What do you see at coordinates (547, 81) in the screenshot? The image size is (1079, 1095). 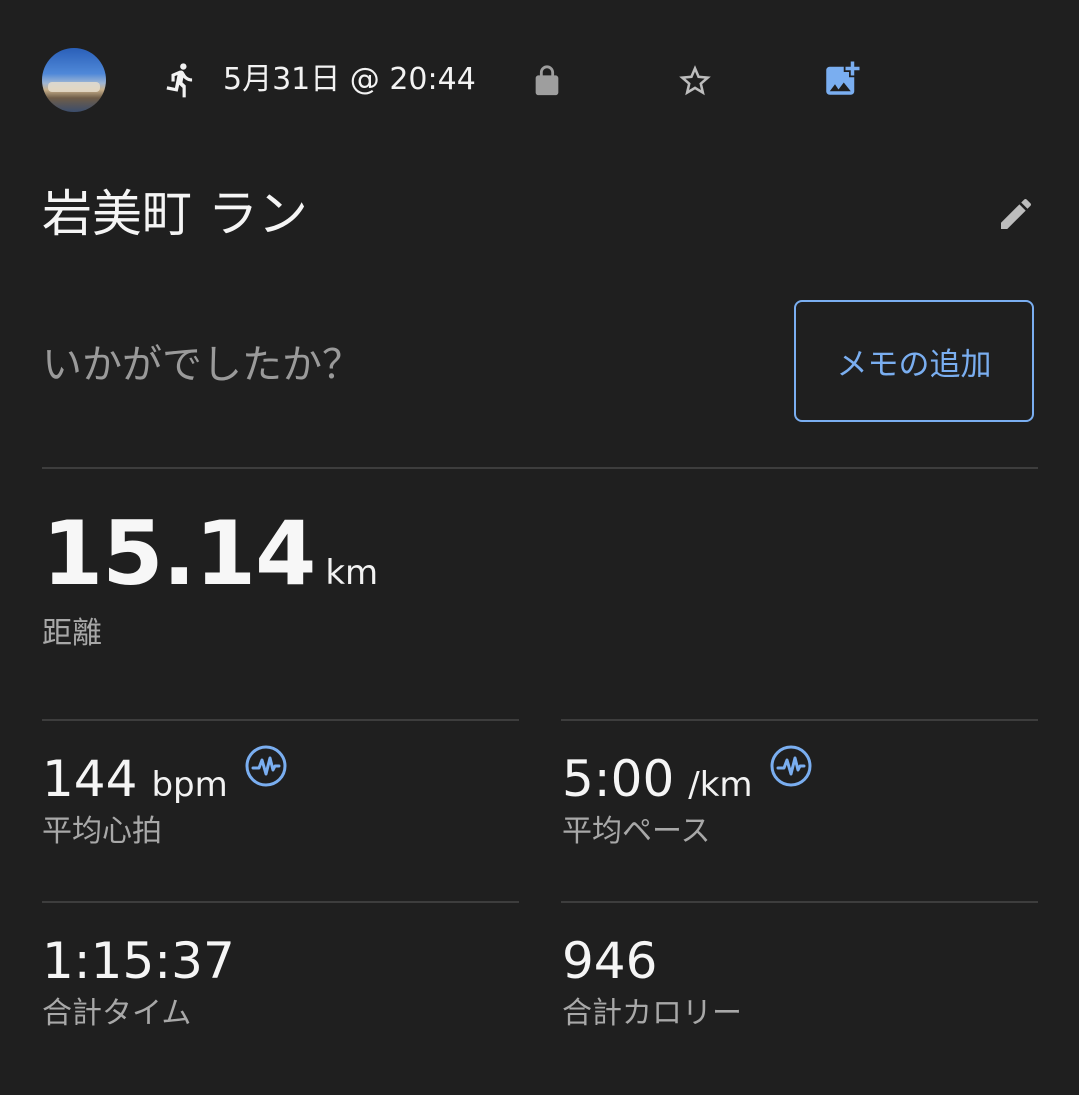 I see `lock-icon` at bounding box center [547, 81].